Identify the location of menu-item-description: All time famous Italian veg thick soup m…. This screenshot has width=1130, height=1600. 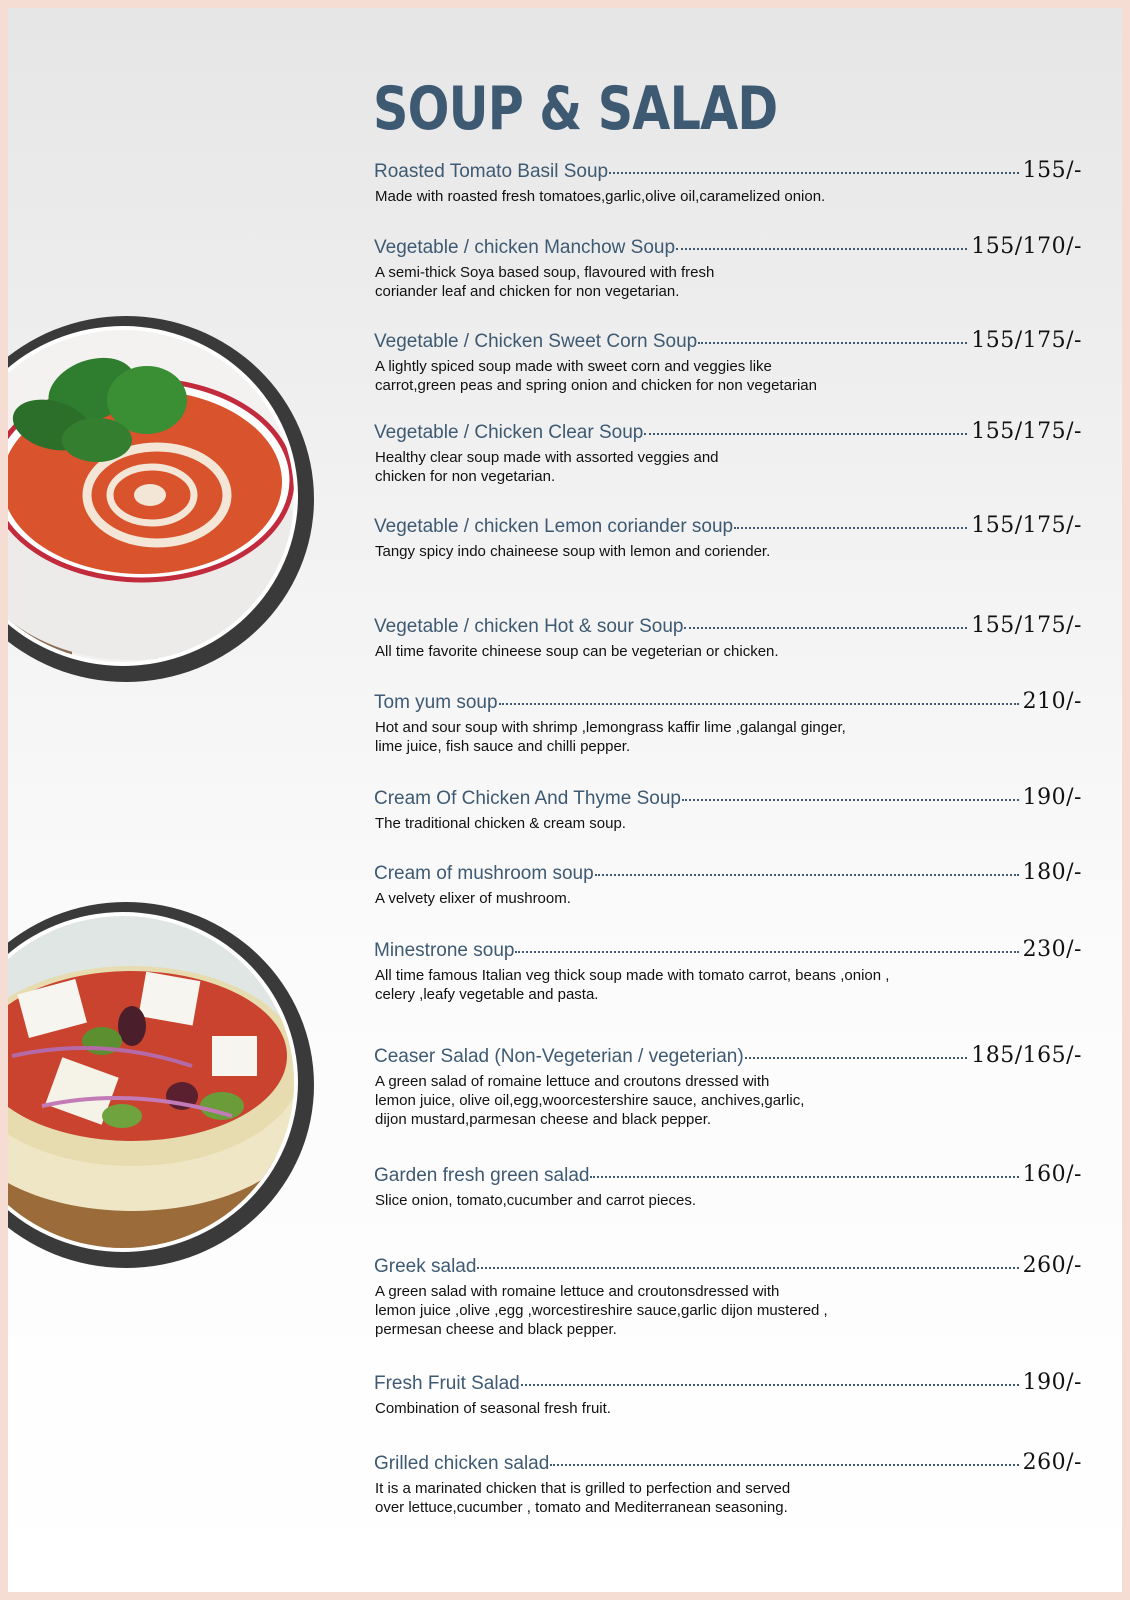
(632, 985).